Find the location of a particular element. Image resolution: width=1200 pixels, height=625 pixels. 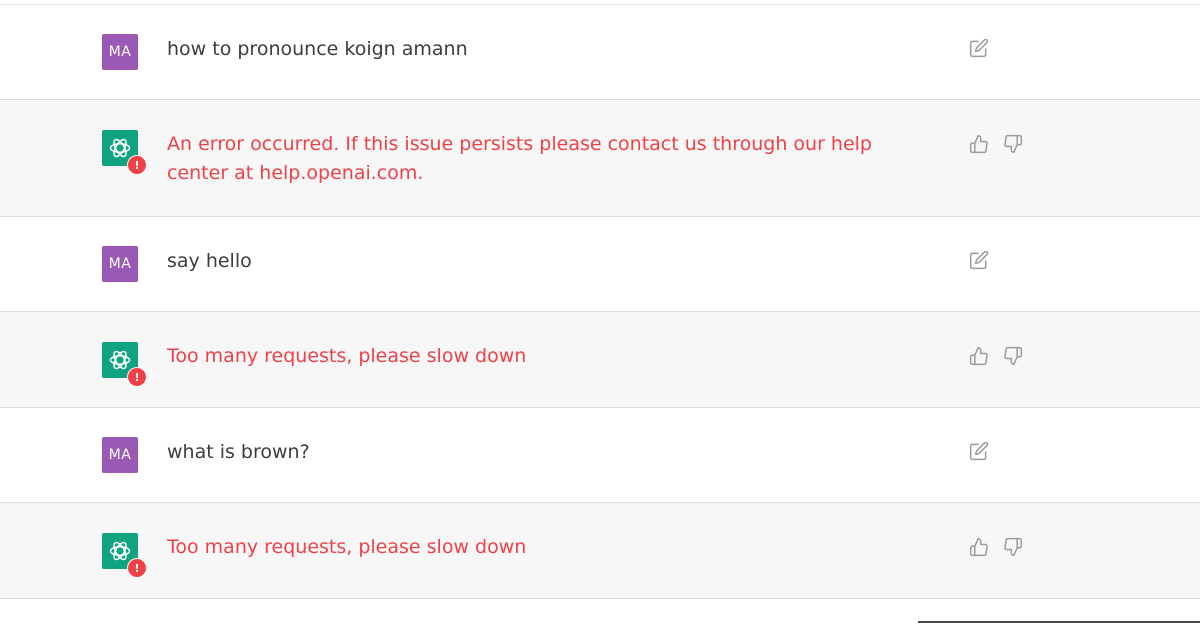

scroll-indicator is located at coordinates (1059, 622).